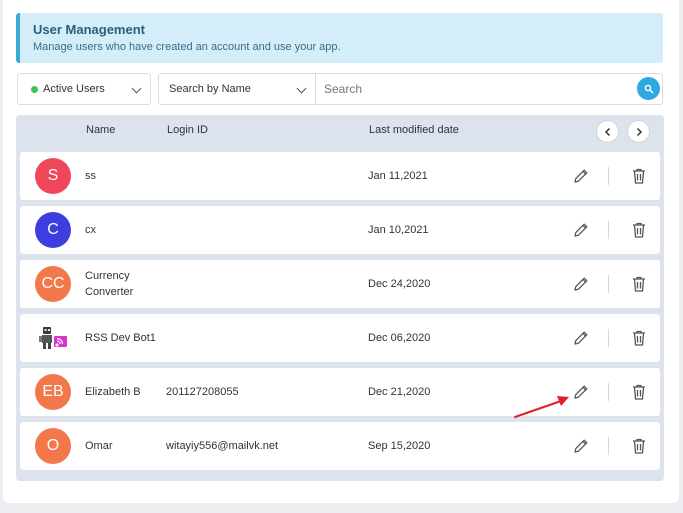  Describe the element at coordinates (414, 130) in the screenshot. I see `column-header-modified: Last modified date` at that location.